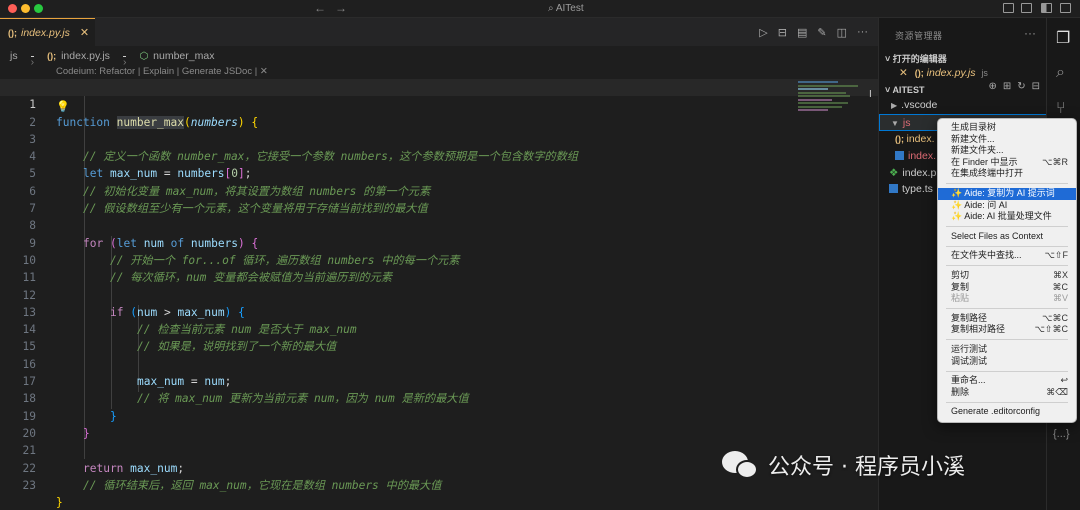  I want to click on menu-item-cut: 剪切 ⌘X, so click(1007, 276).